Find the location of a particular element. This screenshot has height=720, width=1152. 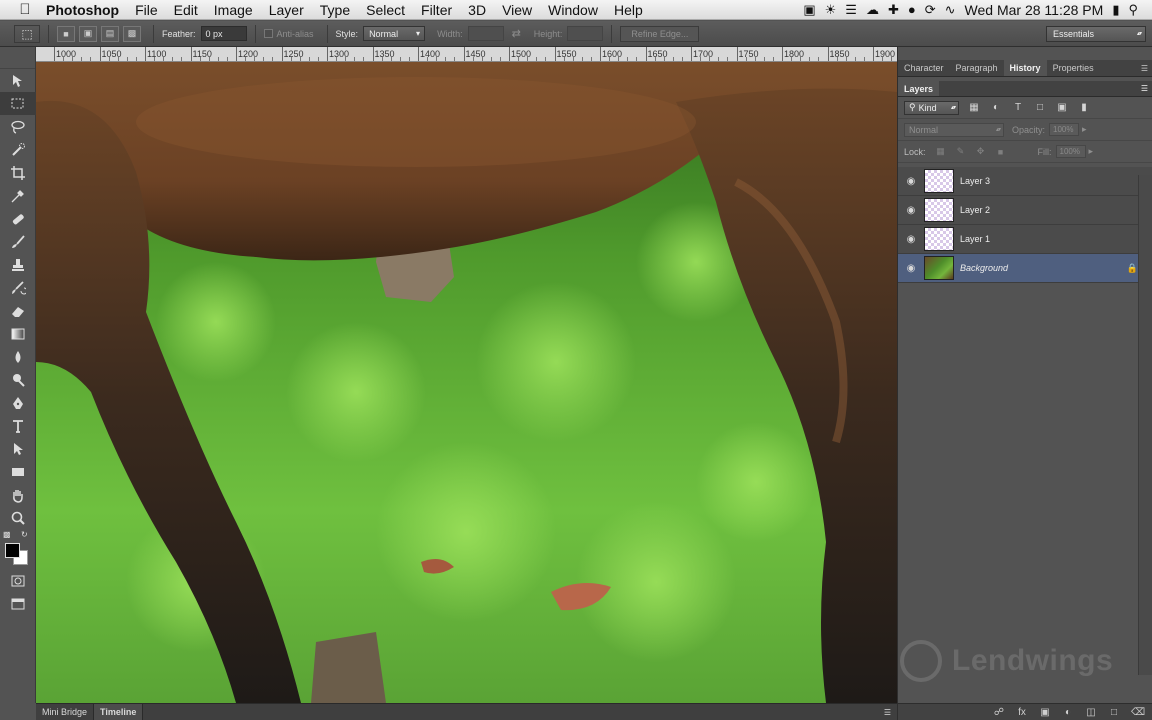

new-adjustment-icon: ◐ is located at coordinates (1068, 712).